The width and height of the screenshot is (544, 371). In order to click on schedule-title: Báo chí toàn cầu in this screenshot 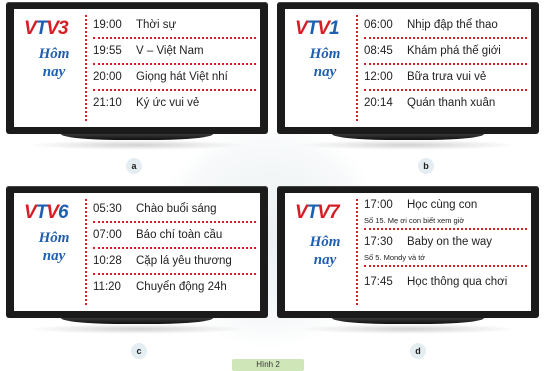, I will do `click(179, 235)`.